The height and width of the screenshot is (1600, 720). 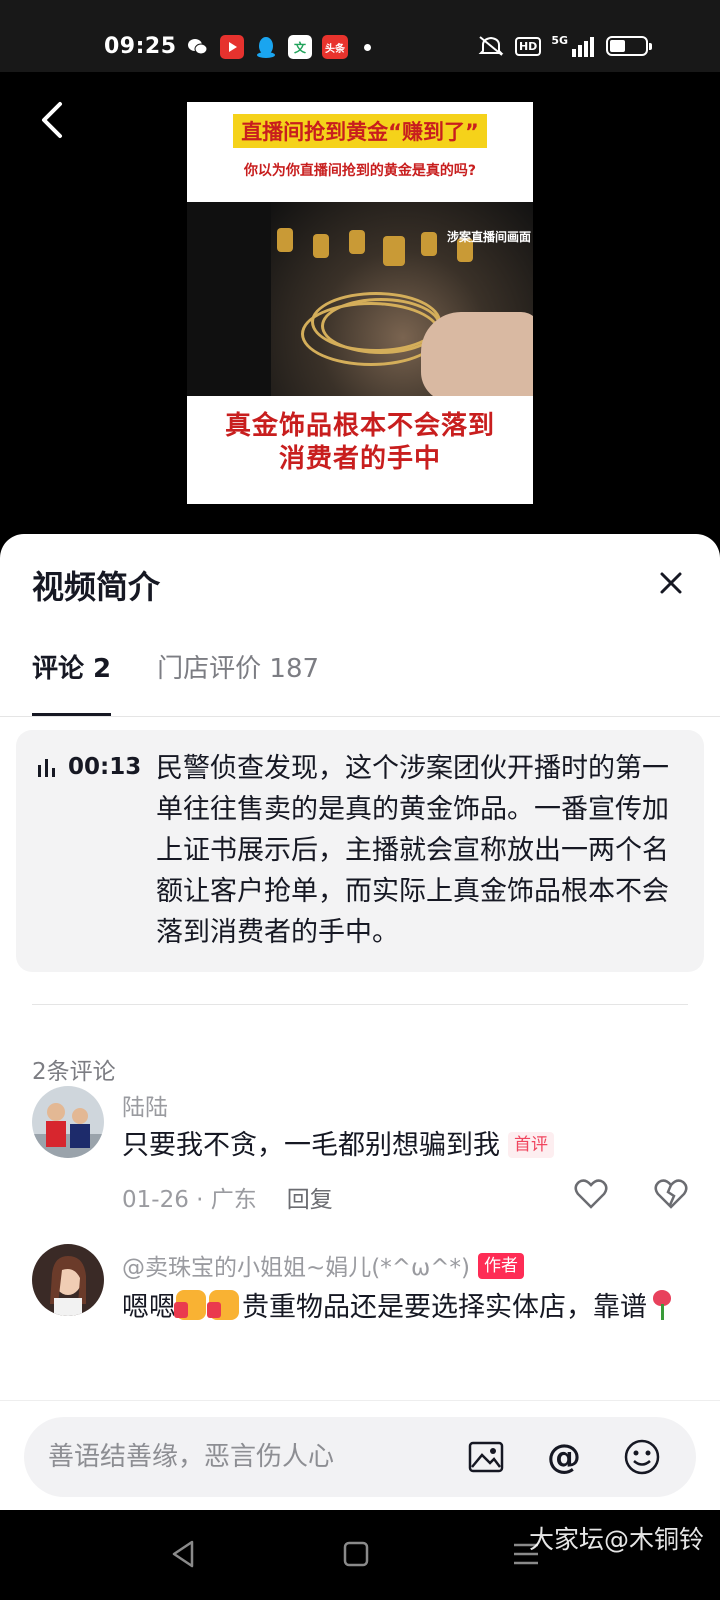 I want to click on network-type: 5G, so click(x=559, y=40).